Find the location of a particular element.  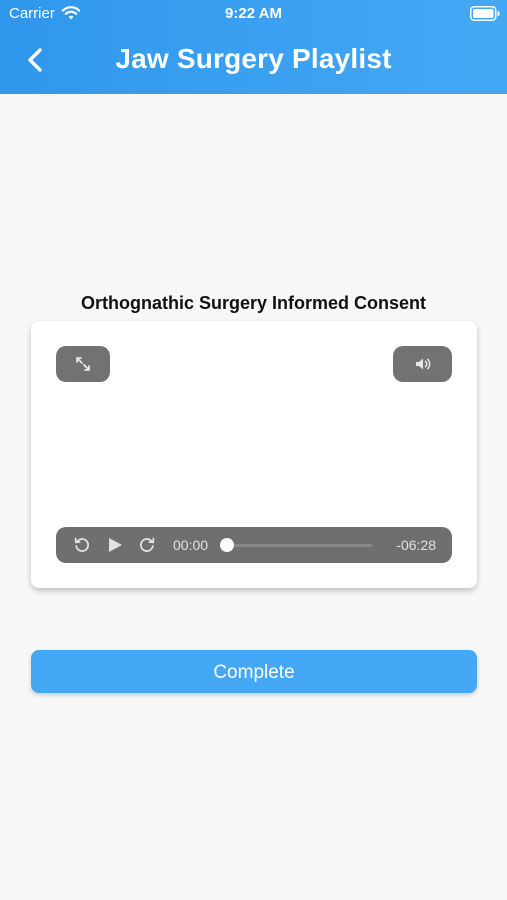

elapsed-time: 00:00 is located at coordinates (191, 545).